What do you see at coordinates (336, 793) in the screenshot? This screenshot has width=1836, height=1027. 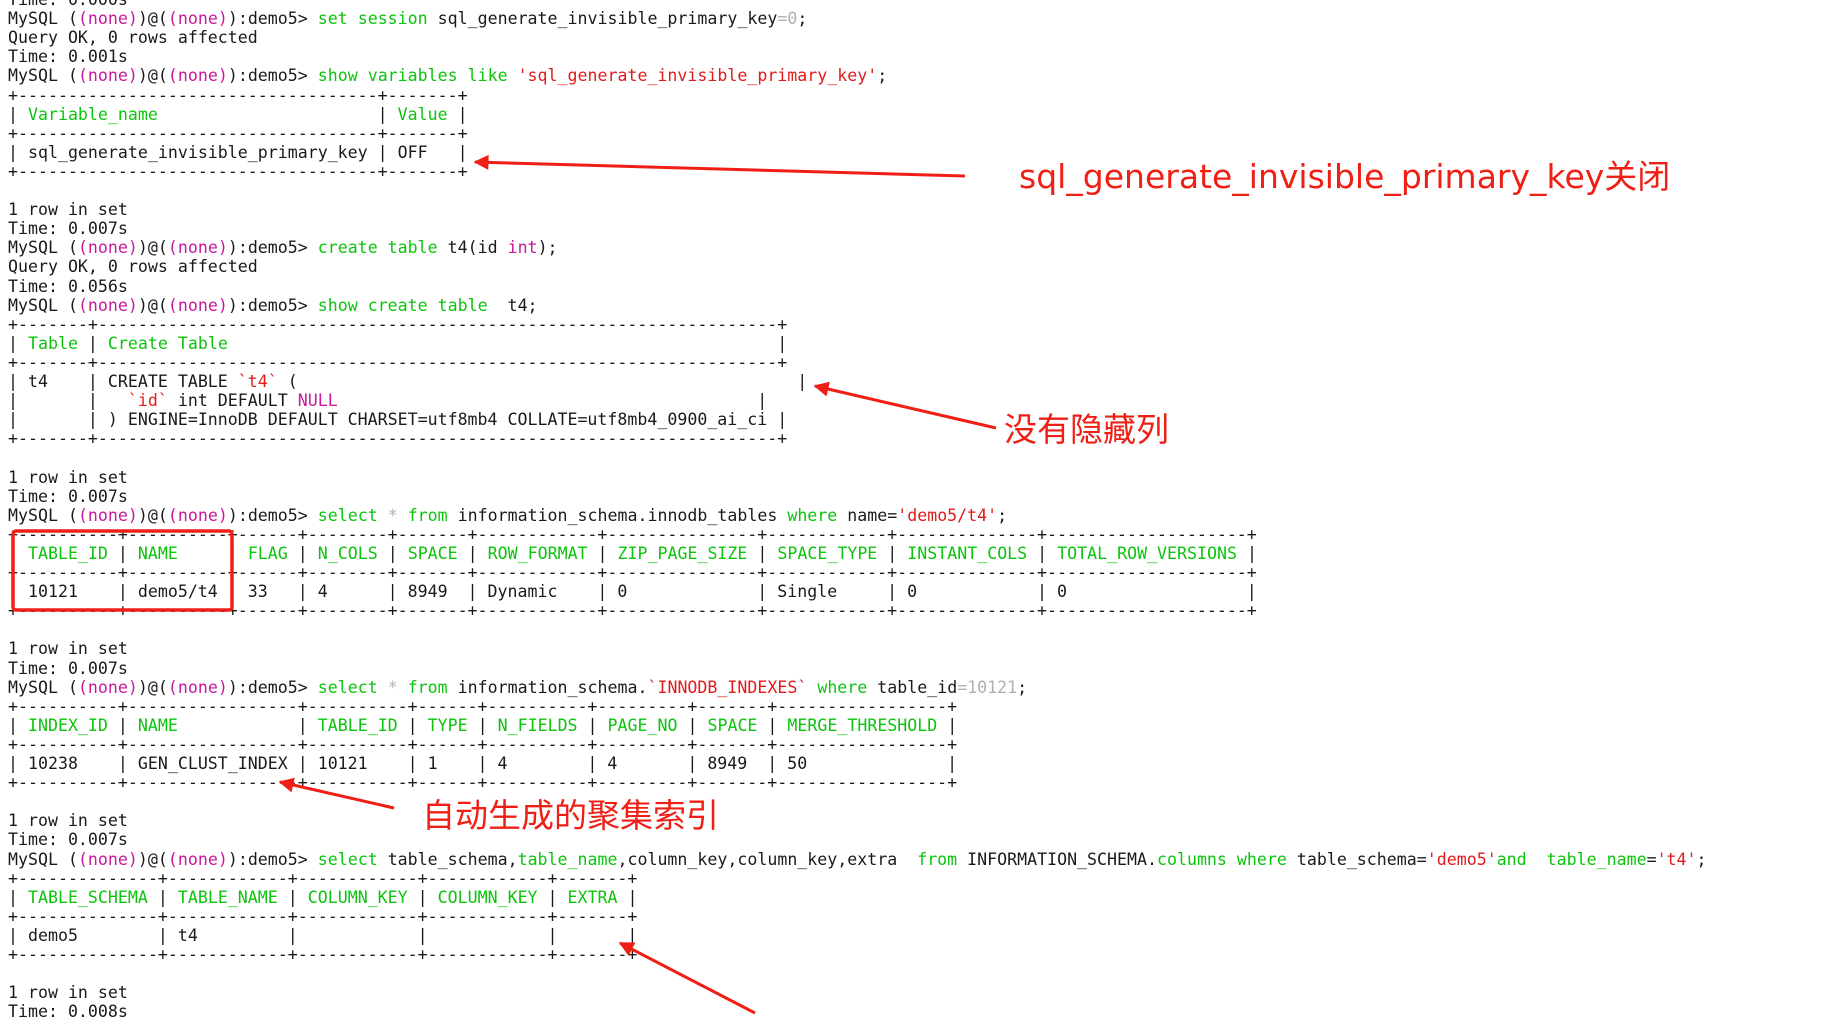 I see `arrow-clustered-index` at bounding box center [336, 793].